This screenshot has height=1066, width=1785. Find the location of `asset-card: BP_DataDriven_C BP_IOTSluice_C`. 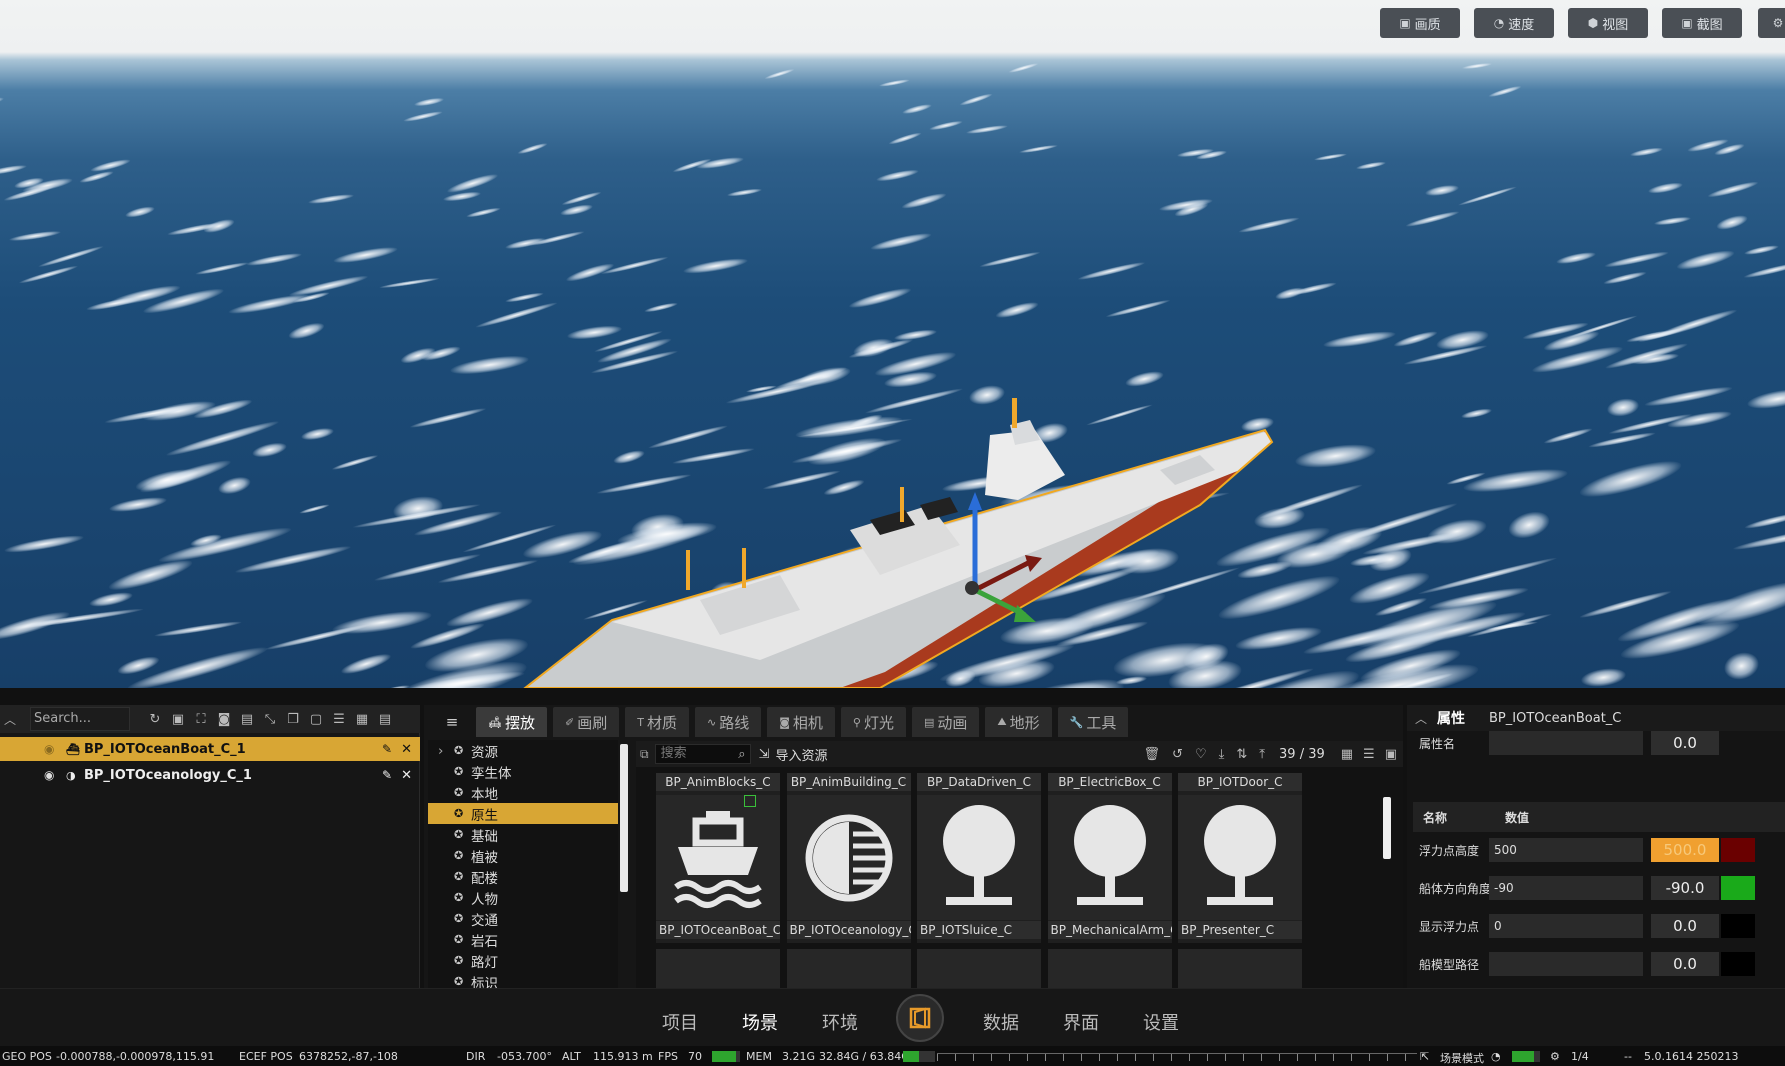

asset-card: BP_DataDriven_C BP_IOTSluice_C is located at coordinates (979, 858).